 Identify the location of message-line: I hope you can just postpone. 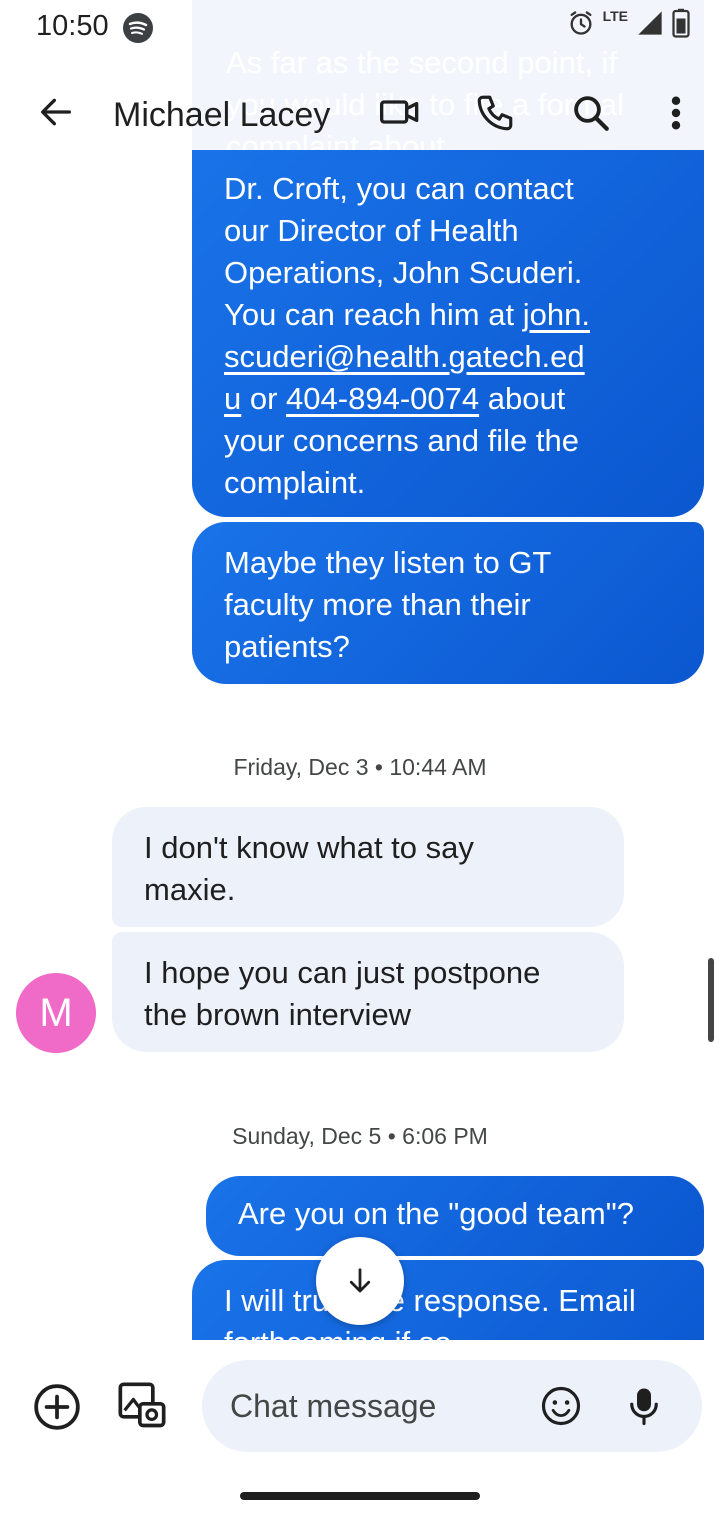
(342, 972).